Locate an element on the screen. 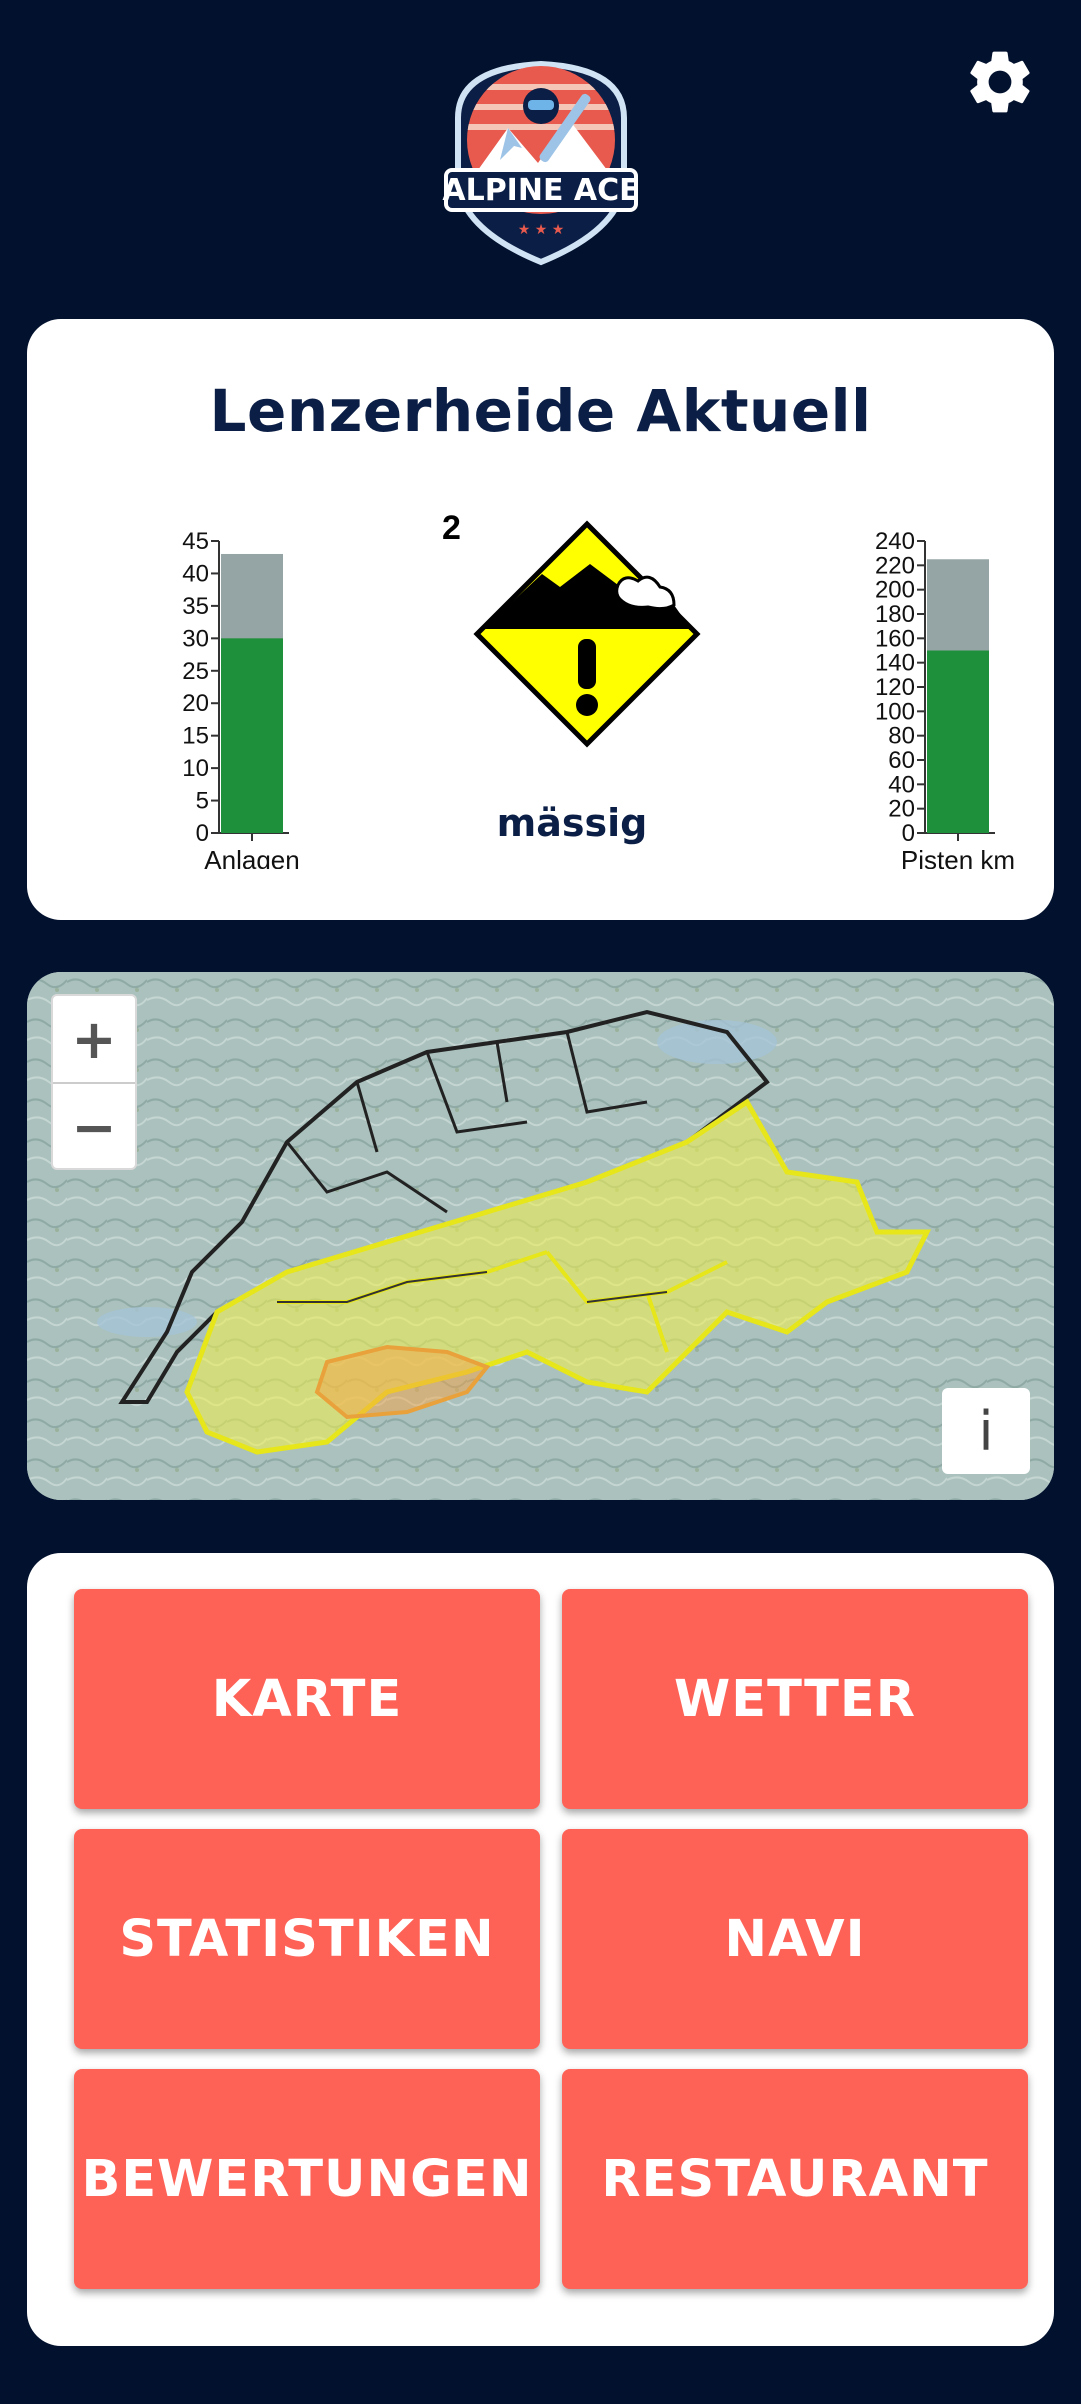 The width and height of the screenshot is (1081, 2404). y-tick-label: 25 is located at coordinates (195, 671).